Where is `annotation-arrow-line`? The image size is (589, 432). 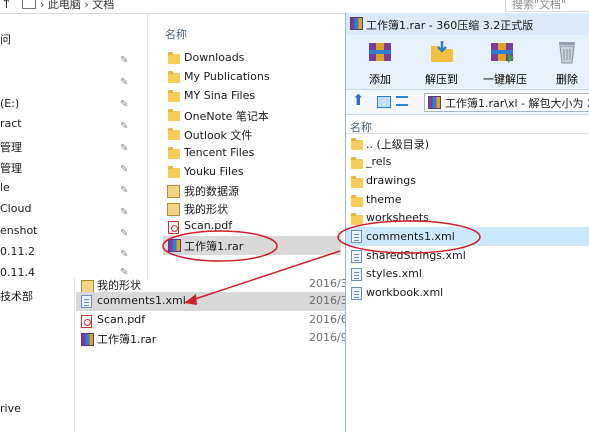 annotation-arrow-line is located at coordinates (266, 275).